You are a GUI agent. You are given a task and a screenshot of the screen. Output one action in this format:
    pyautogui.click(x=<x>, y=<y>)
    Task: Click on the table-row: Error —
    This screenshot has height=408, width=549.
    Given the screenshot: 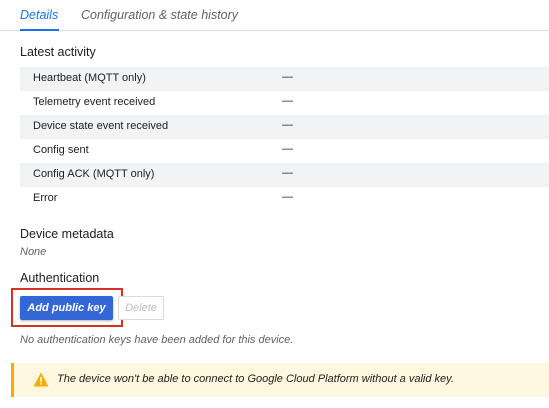 What is the action you would take?
    pyautogui.click(x=284, y=199)
    